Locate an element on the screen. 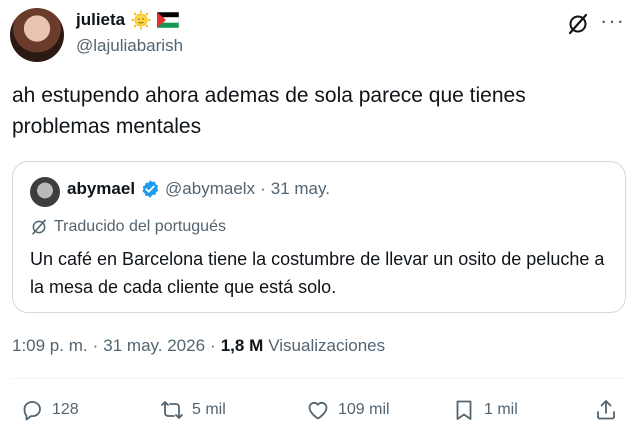  like-button: 109 mil is located at coordinates (348, 410).